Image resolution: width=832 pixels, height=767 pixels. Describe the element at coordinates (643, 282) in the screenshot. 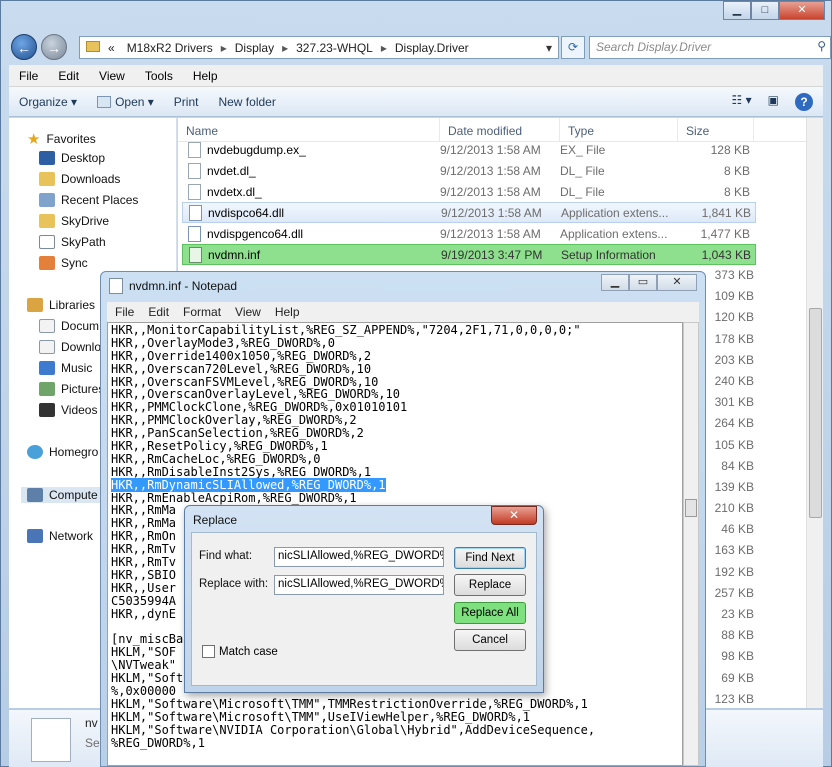

I see `notepad-maximize-button: ▭` at that location.